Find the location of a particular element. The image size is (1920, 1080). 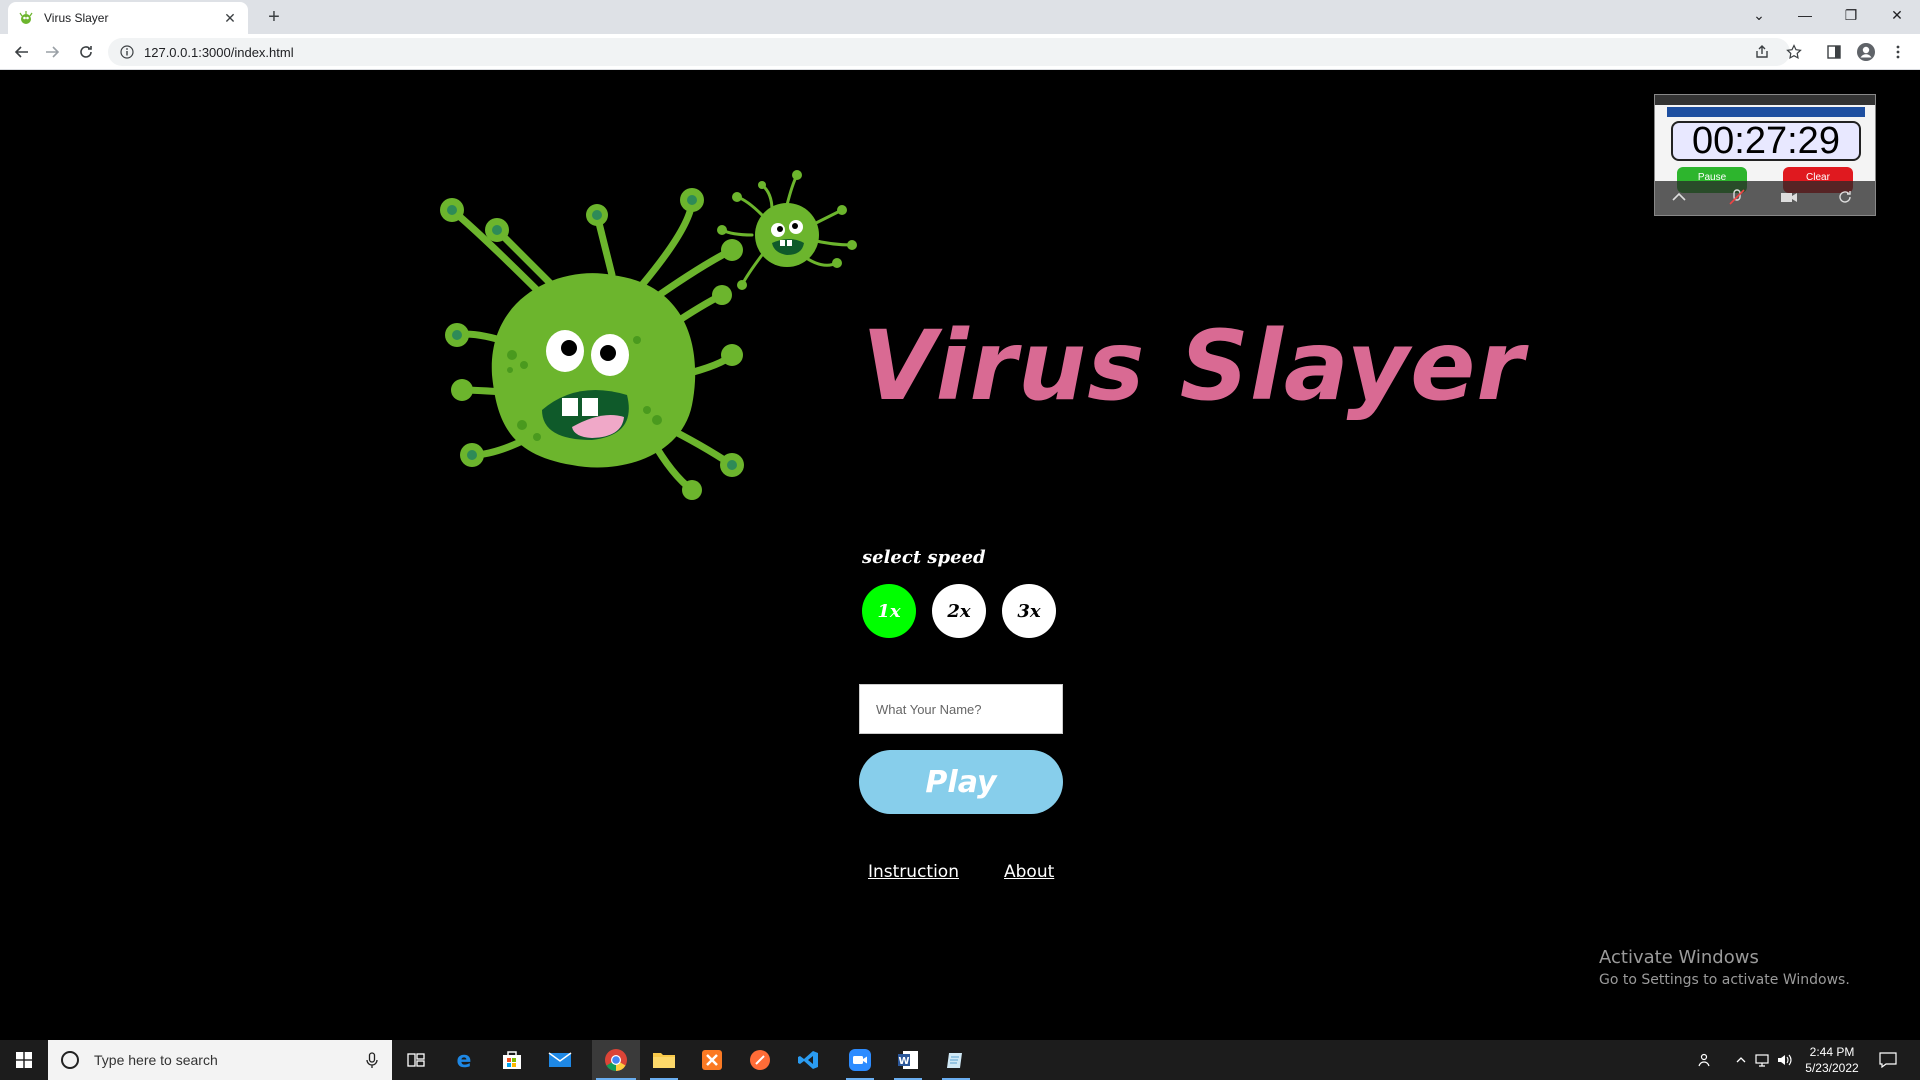

url-text: 127.0.0.1:3000/index.html is located at coordinates (219, 52).